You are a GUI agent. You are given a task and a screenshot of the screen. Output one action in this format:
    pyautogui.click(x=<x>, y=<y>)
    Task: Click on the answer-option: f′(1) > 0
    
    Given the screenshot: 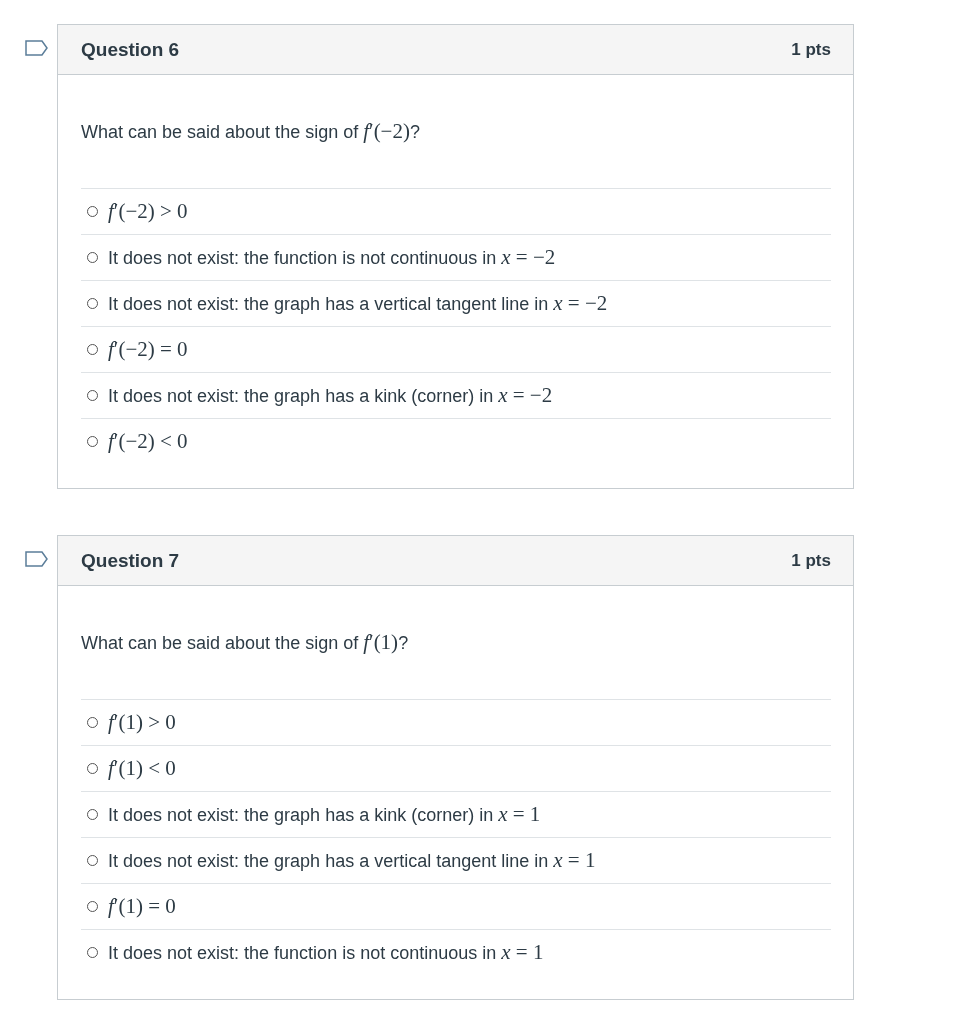 What is the action you would take?
    pyautogui.click(x=142, y=722)
    